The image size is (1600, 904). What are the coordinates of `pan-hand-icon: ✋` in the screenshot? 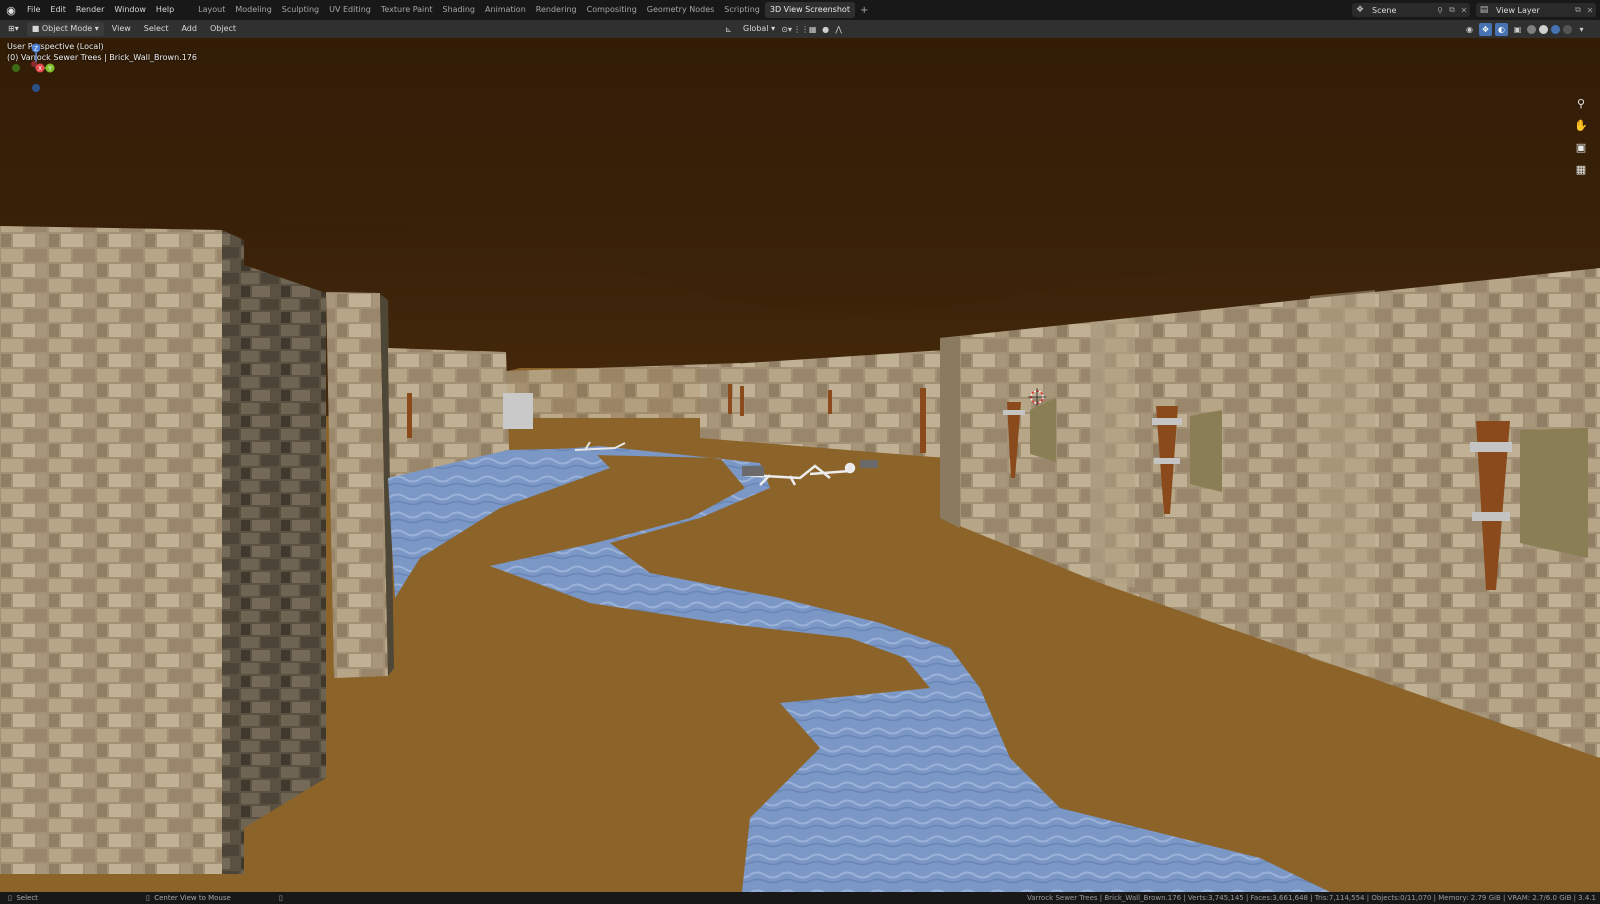 It's located at (1581, 126).